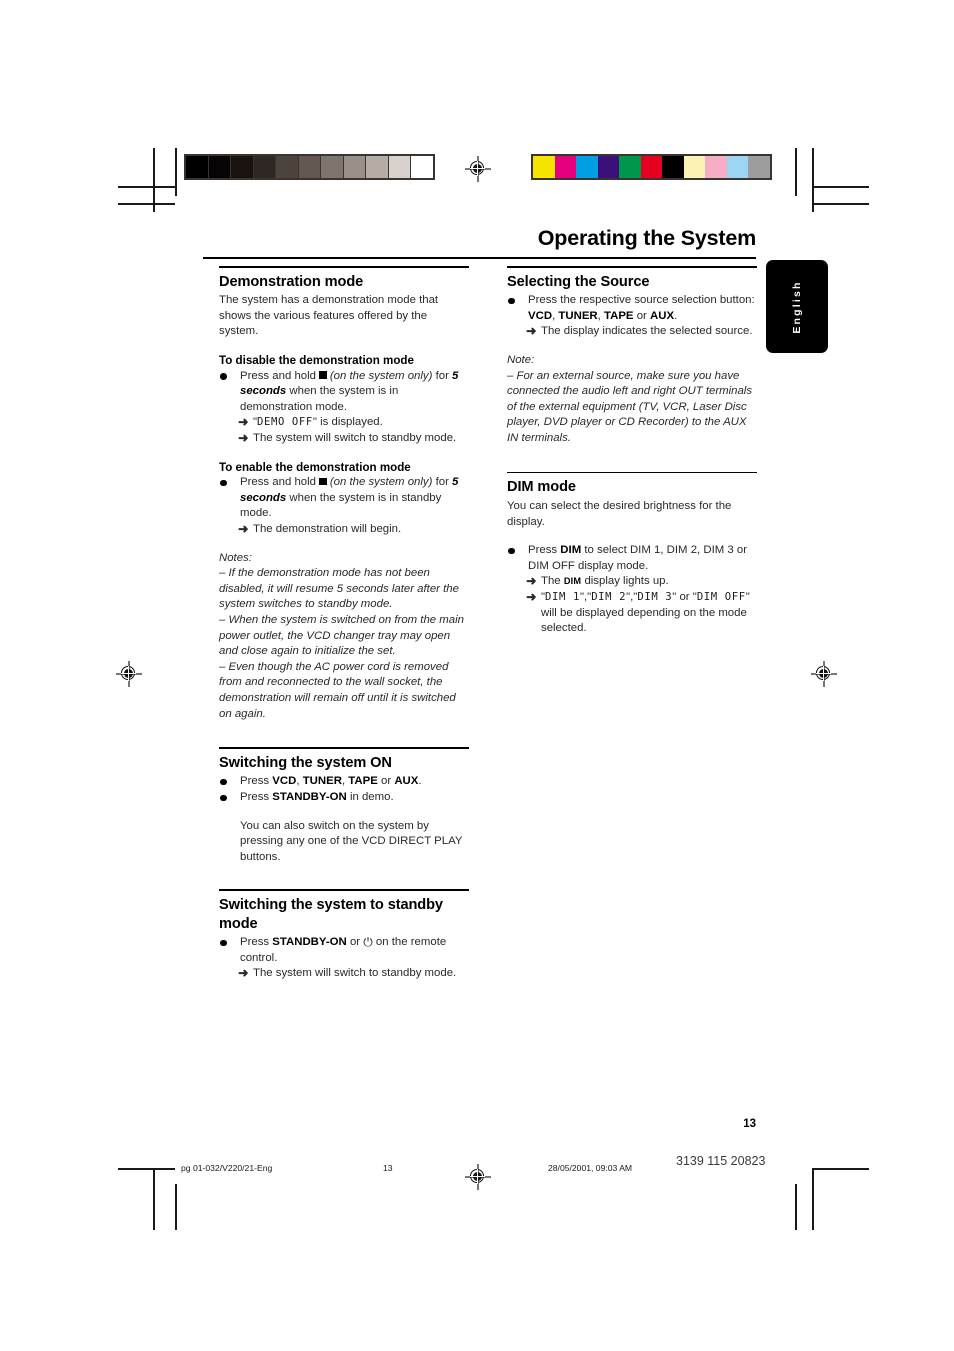 The width and height of the screenshot is (954, 1351). What do you see at coordinates (442, 482) in the screenshot?
I see `for-text: for` at bounding box center [442, 482].